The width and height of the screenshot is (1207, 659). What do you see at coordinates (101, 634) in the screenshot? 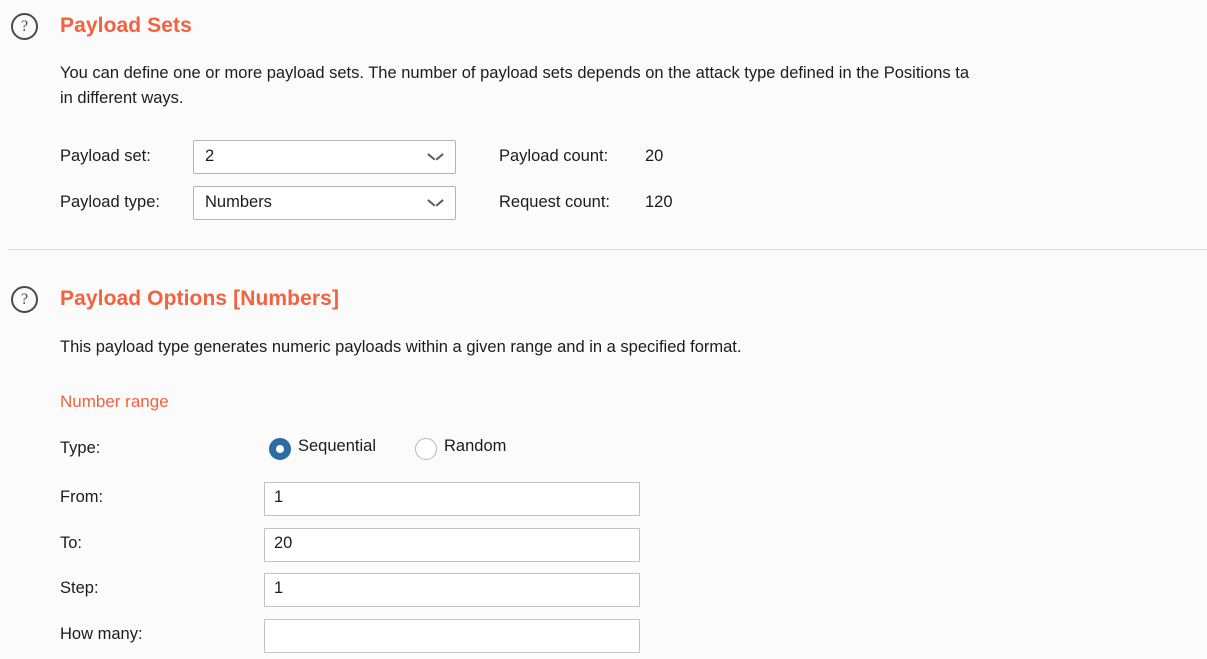
I see `how-many-label: How many:` at bounding box center [101, 634].